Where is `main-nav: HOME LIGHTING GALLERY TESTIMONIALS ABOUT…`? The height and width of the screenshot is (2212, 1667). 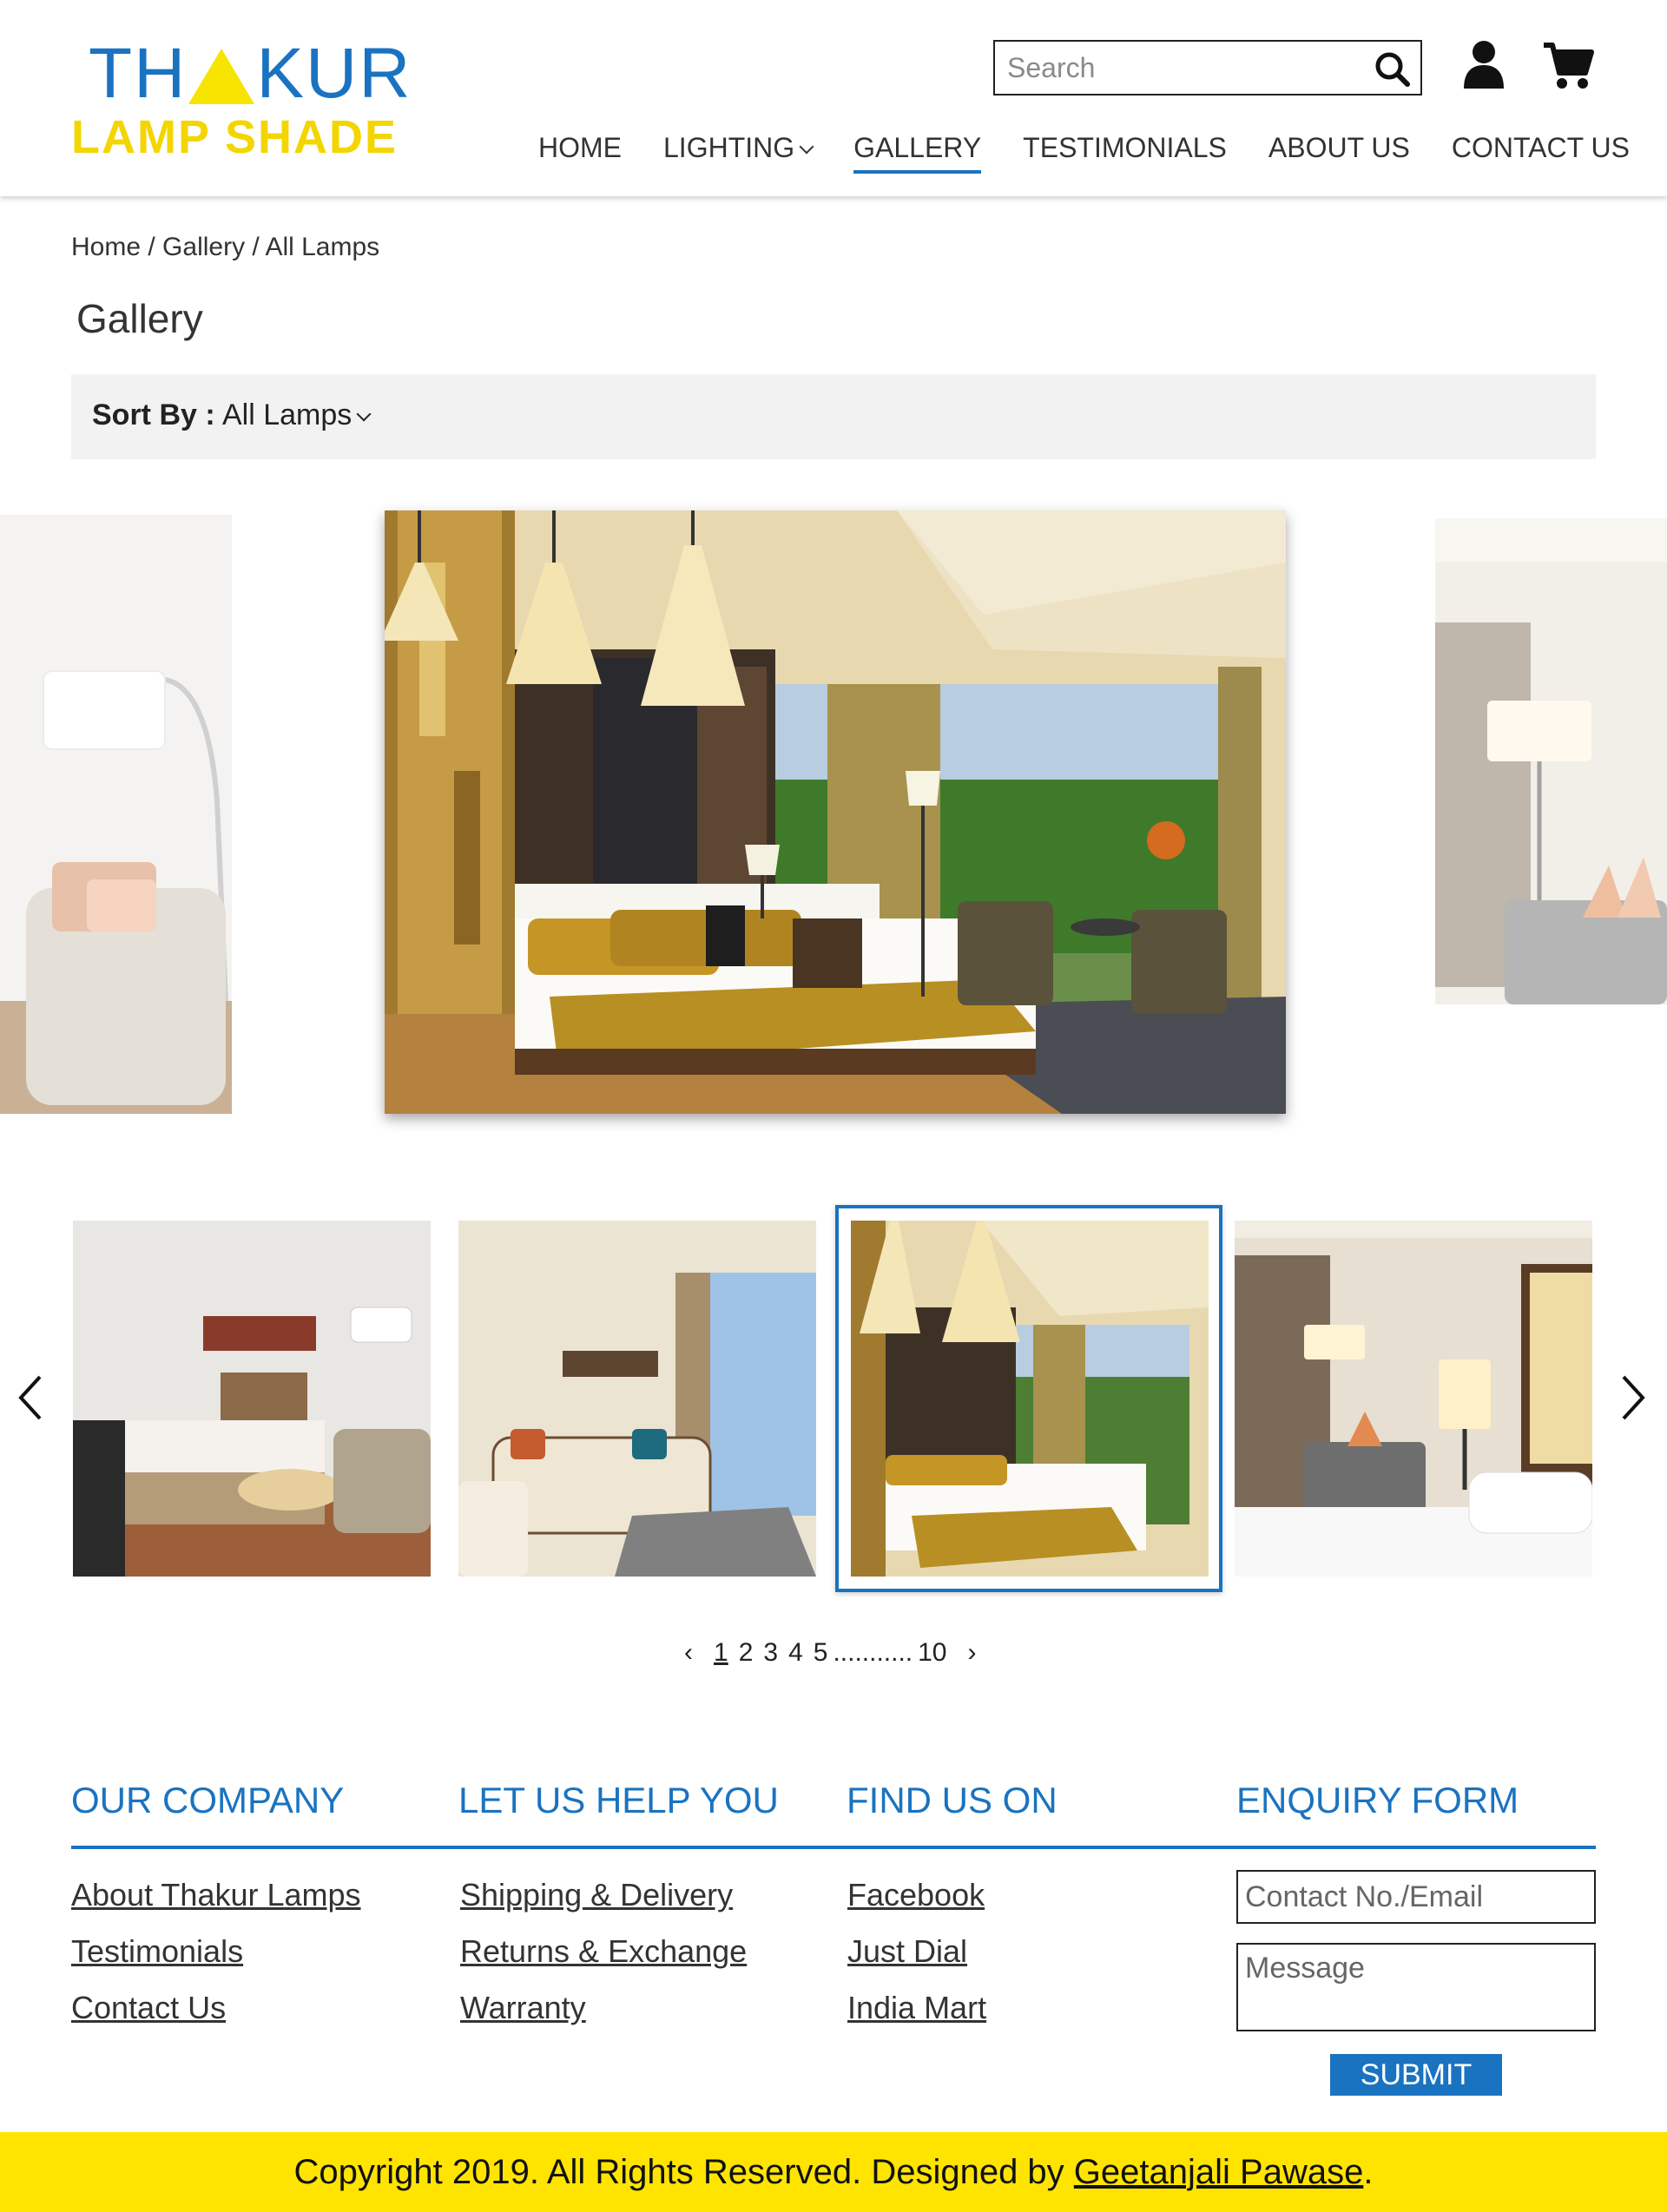
main-nav: HOME LIGHTING GALLERY TESTIMONIALS ABOUT… is located at coordinates (1084, 151).